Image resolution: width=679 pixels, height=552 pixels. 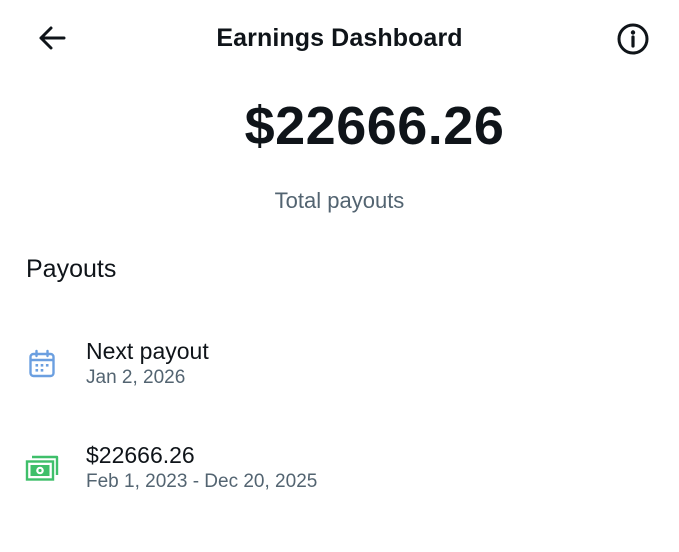 I want to click on payouts-section-title: Payouts, so click(x=71, y=269).